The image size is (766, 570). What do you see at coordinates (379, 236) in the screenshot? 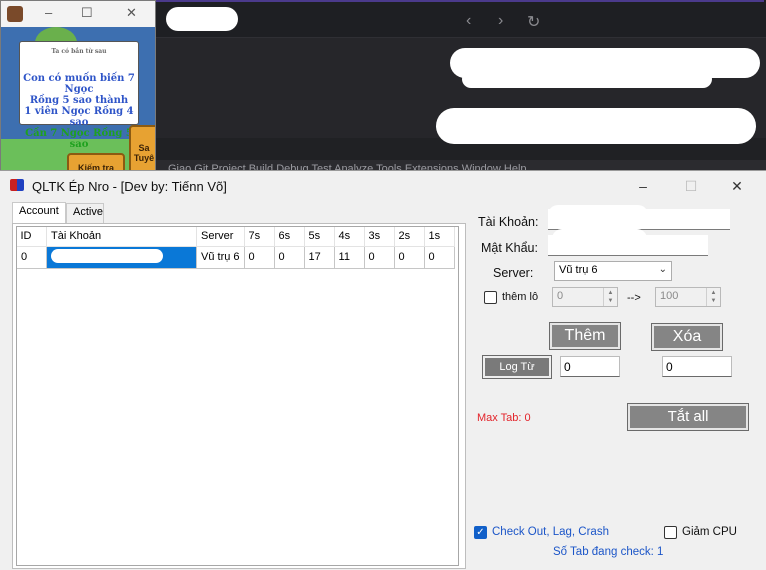
I see `column-header-3s: 3s` at bounding box center [379, 236].